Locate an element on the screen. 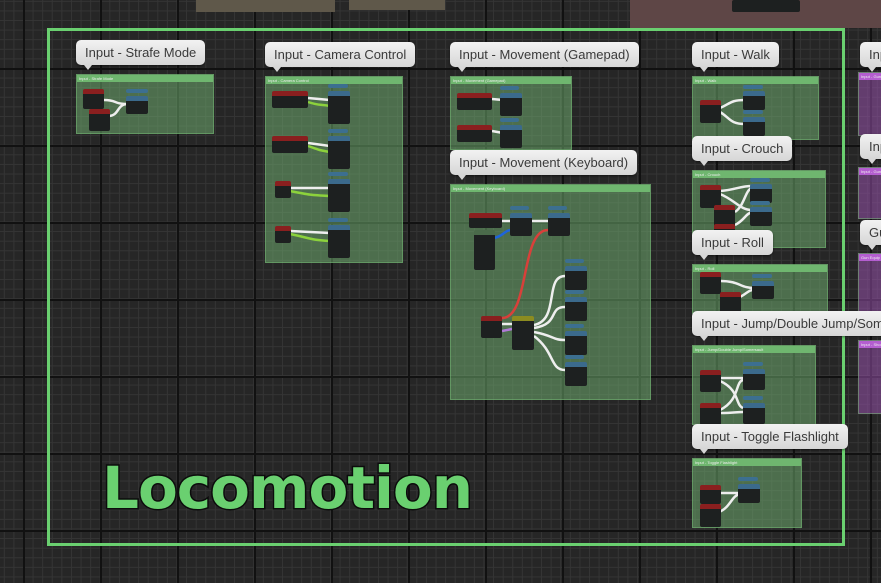 This screenshot has width=881, height=583. side-comment-gun-equip-3: Gun Equip / is located at coordinates (869, 286).